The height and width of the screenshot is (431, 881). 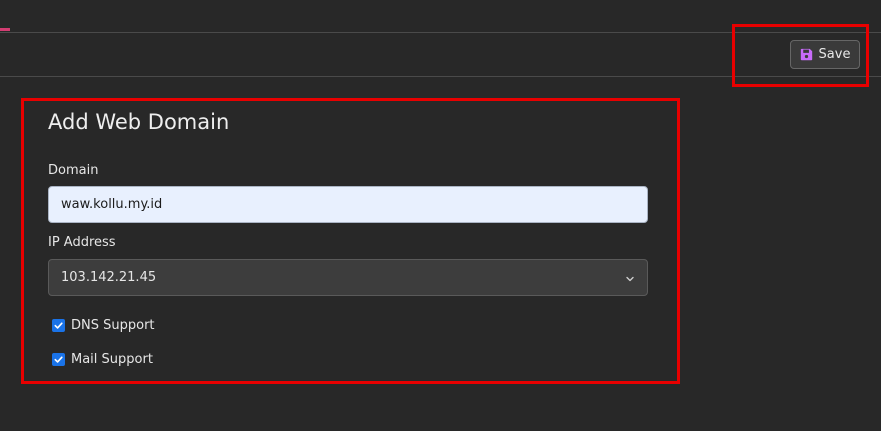 What do you see at coordinates (800, 55) in the screenshot?
I see `save-highlight-box` at bounding box center [800, 55].